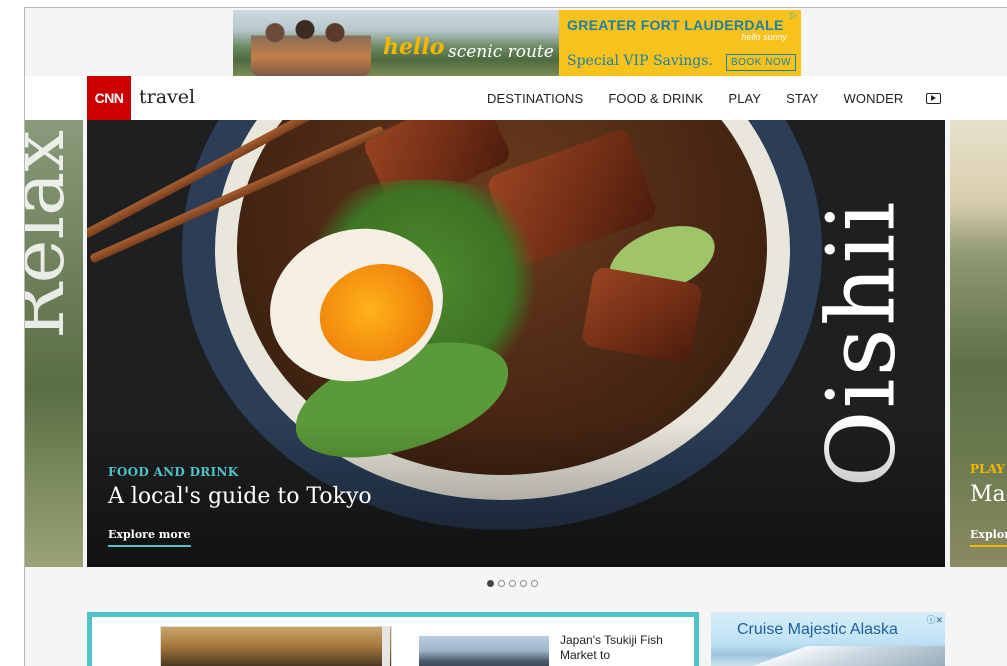 Image resolution: width=1007 pixels, height=666 pixels. I want to click on nav-stay: STAY, so click(802, 98).